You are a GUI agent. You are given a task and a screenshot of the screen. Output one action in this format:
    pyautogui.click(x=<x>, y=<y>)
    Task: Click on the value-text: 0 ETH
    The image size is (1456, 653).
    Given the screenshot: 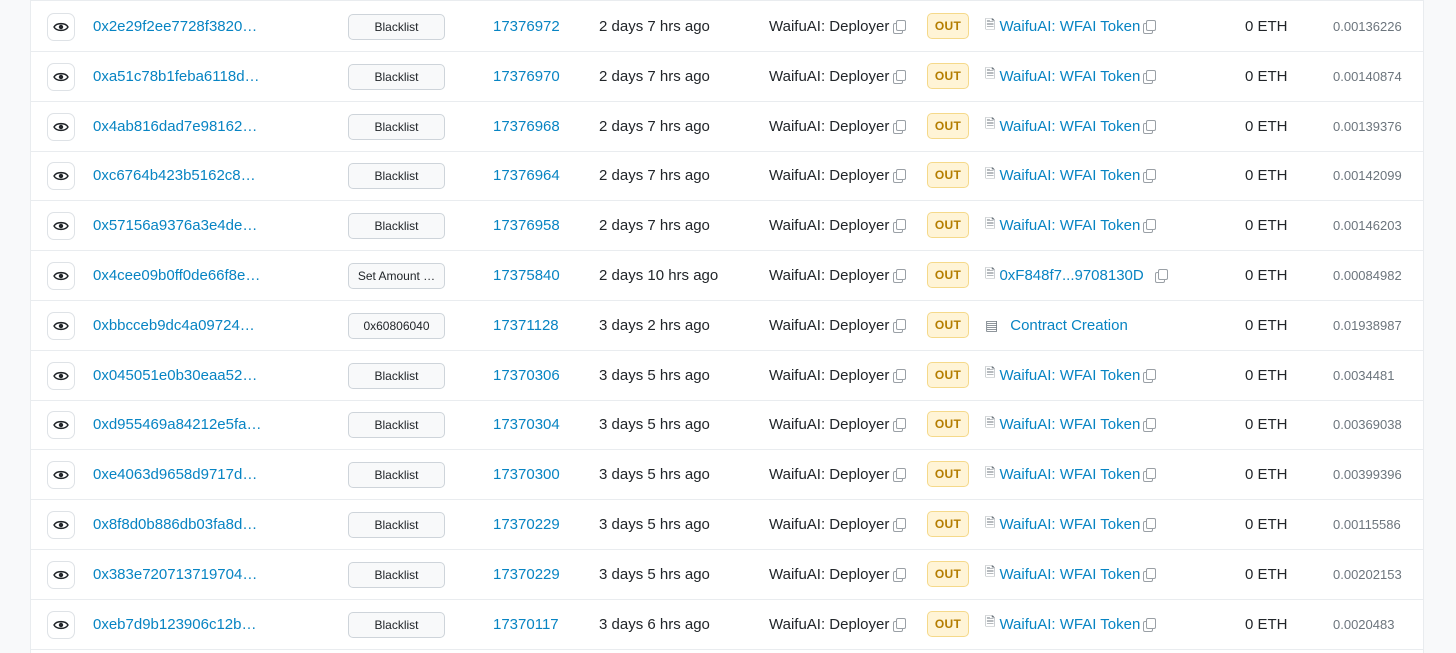 What is the action you would take?
    pyautogui.click(x=1266, y=475)
    